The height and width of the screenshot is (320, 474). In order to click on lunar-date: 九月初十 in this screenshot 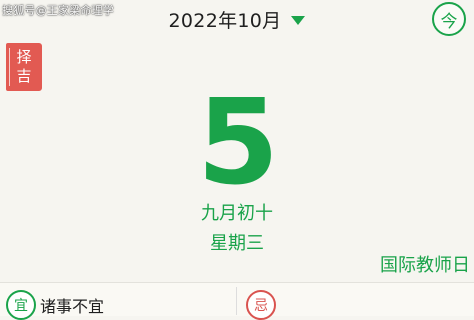, I will do `click(237, 213)`.